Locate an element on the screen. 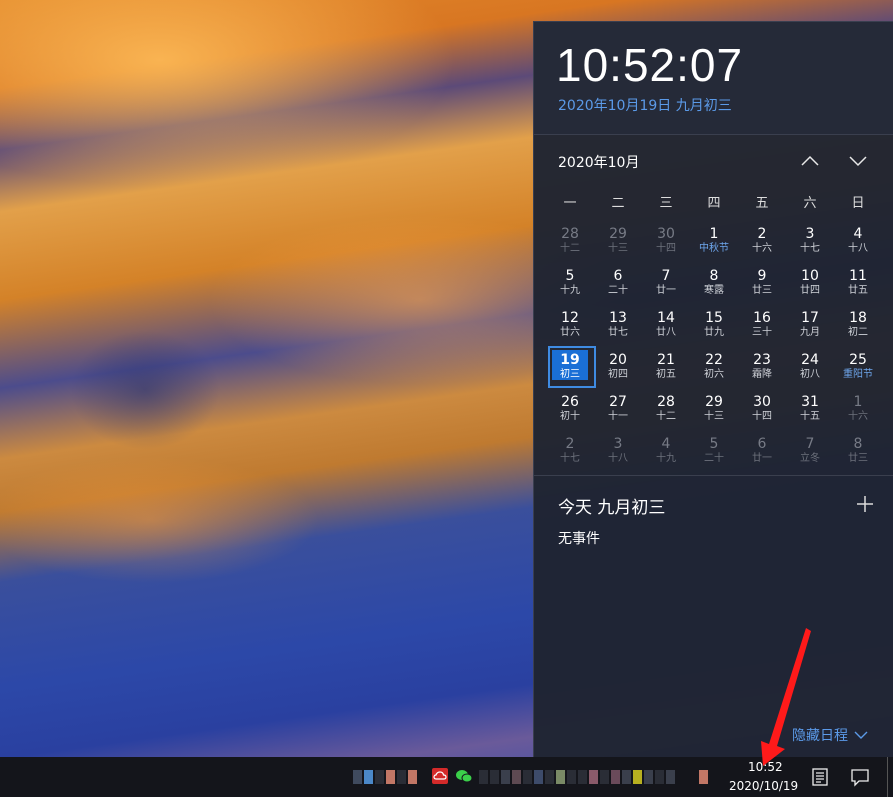  lunar-date: 廿六 is located at coordinates (570, 332).